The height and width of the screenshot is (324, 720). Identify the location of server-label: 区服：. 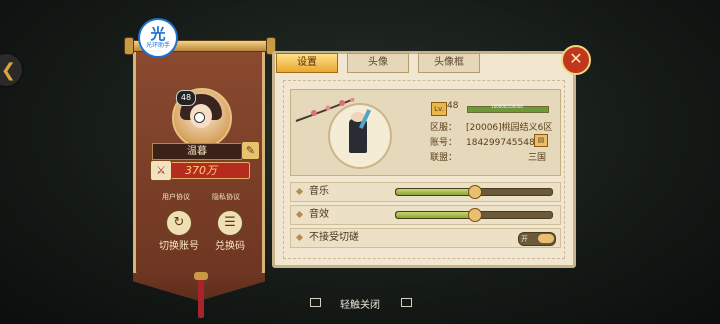
(444, 128).